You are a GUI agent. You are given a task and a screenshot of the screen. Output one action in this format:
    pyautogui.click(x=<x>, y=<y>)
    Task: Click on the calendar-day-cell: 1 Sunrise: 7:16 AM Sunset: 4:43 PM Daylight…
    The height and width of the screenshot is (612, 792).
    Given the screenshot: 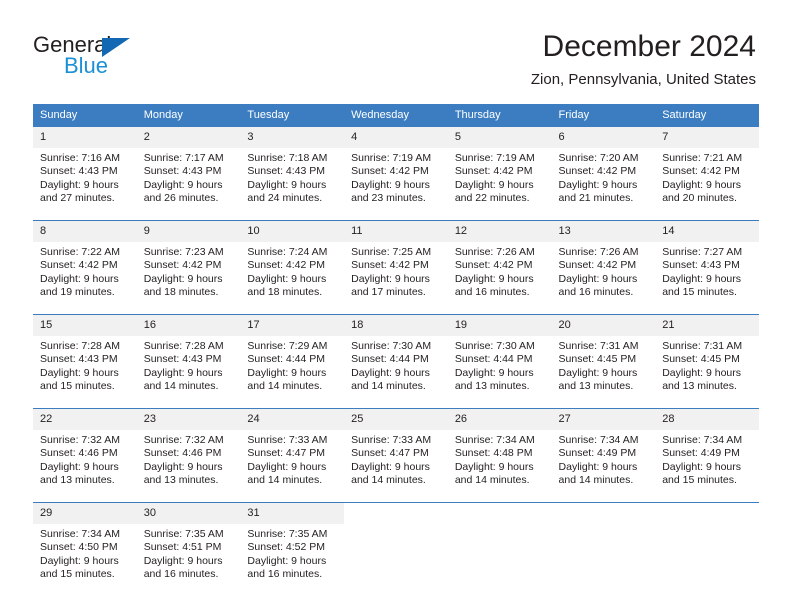 What is the action you would take?
    pyautogui.click(x=85, y=173)
    